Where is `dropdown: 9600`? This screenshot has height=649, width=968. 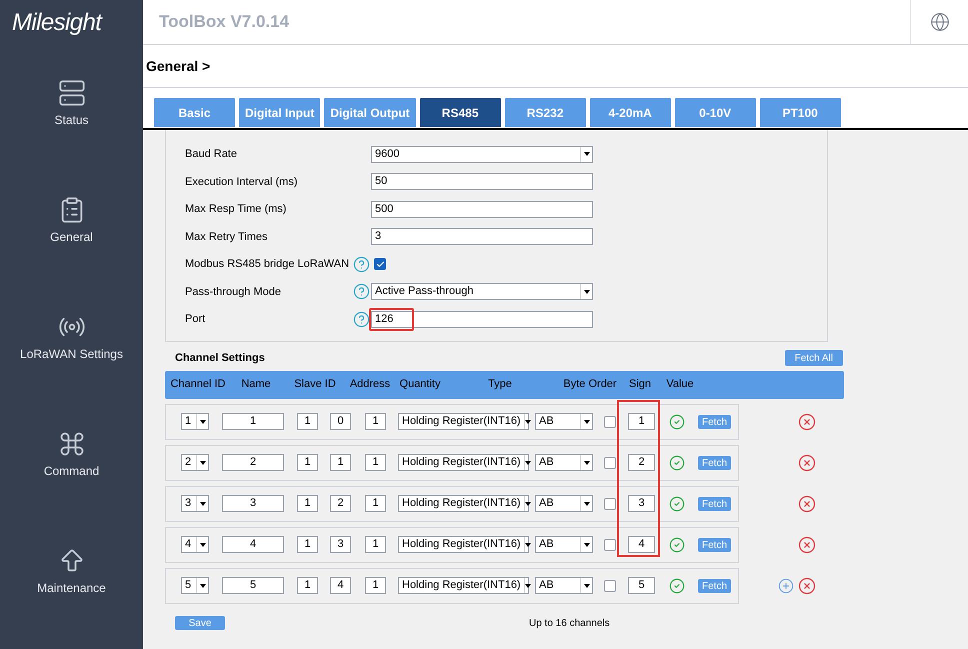 dropdown: 9600 is located at coordinates (482, 154).